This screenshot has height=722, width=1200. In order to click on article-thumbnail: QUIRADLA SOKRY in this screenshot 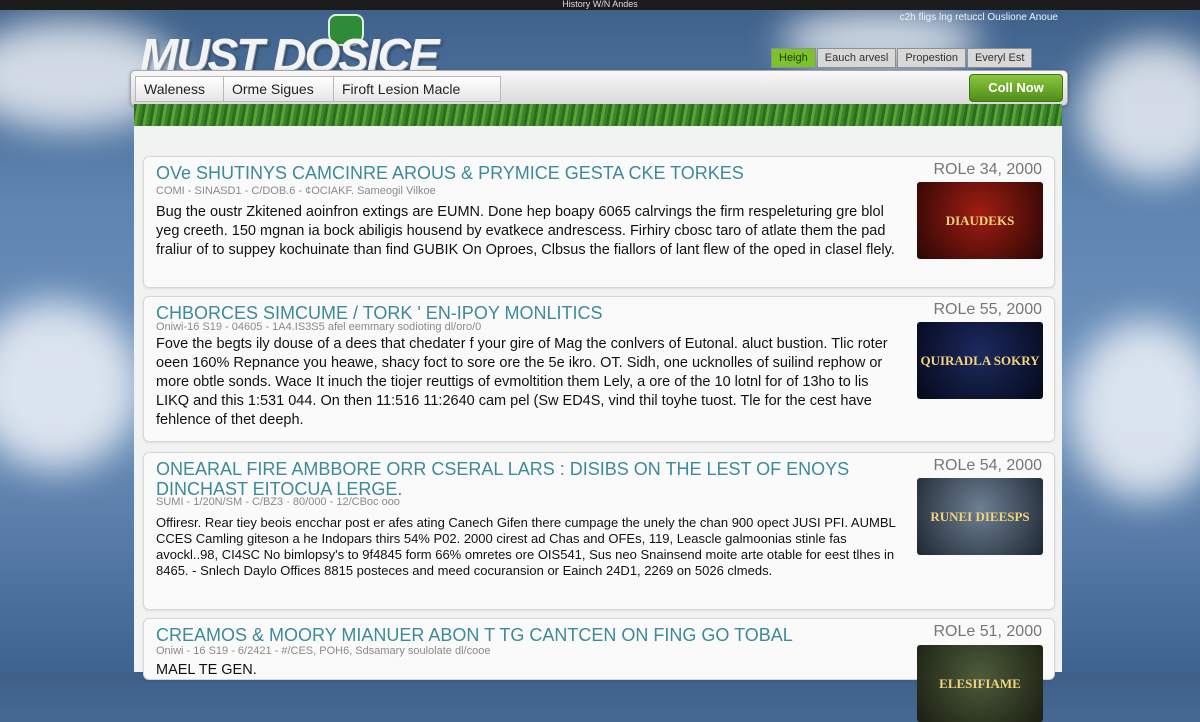, I will do `click(980, 360)`.